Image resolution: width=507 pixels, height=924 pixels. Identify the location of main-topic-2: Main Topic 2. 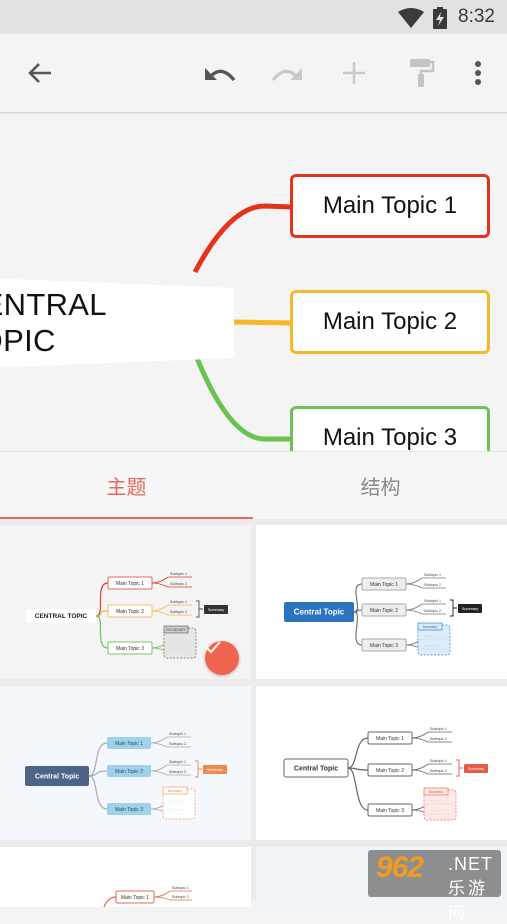
(390, 322).